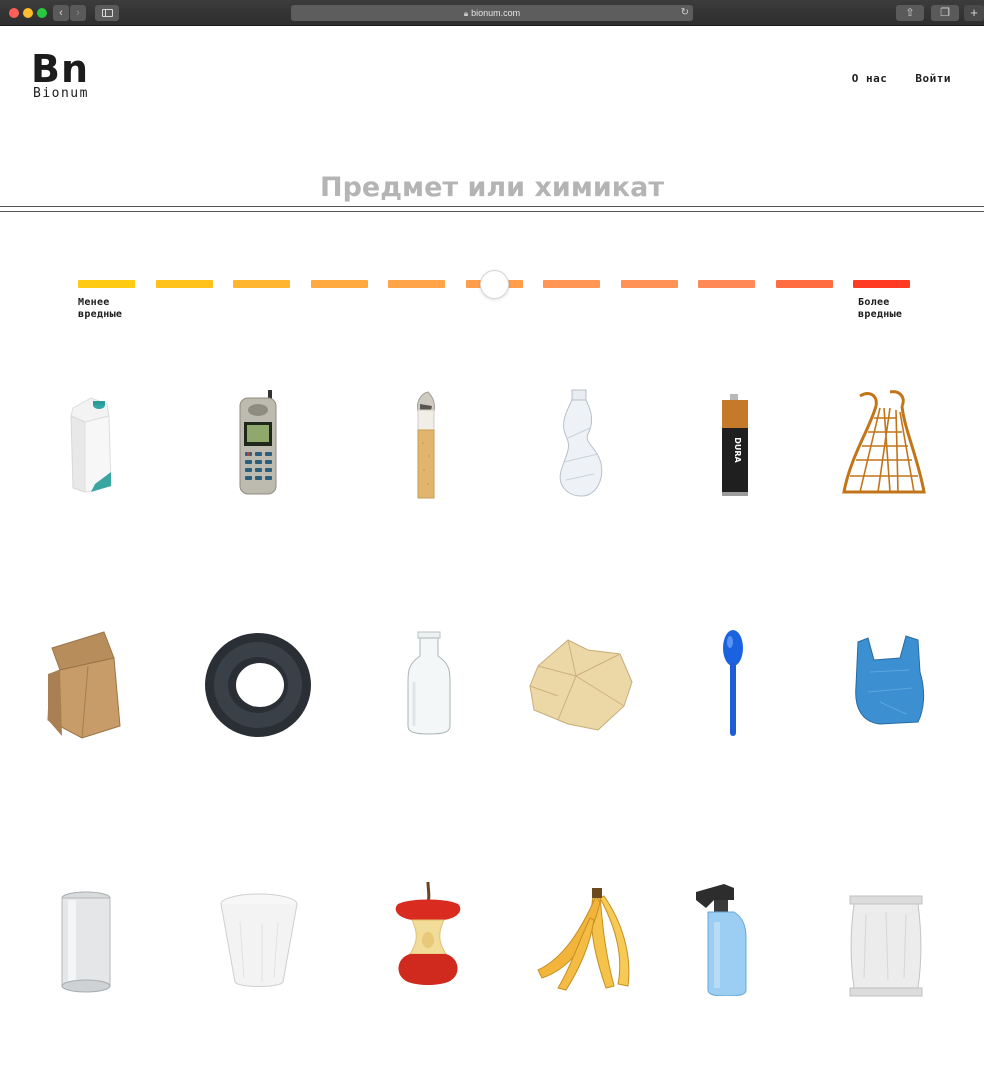 The image size is (984, 1080). I want to click on battery-icon: DURA, so click(735, 445).